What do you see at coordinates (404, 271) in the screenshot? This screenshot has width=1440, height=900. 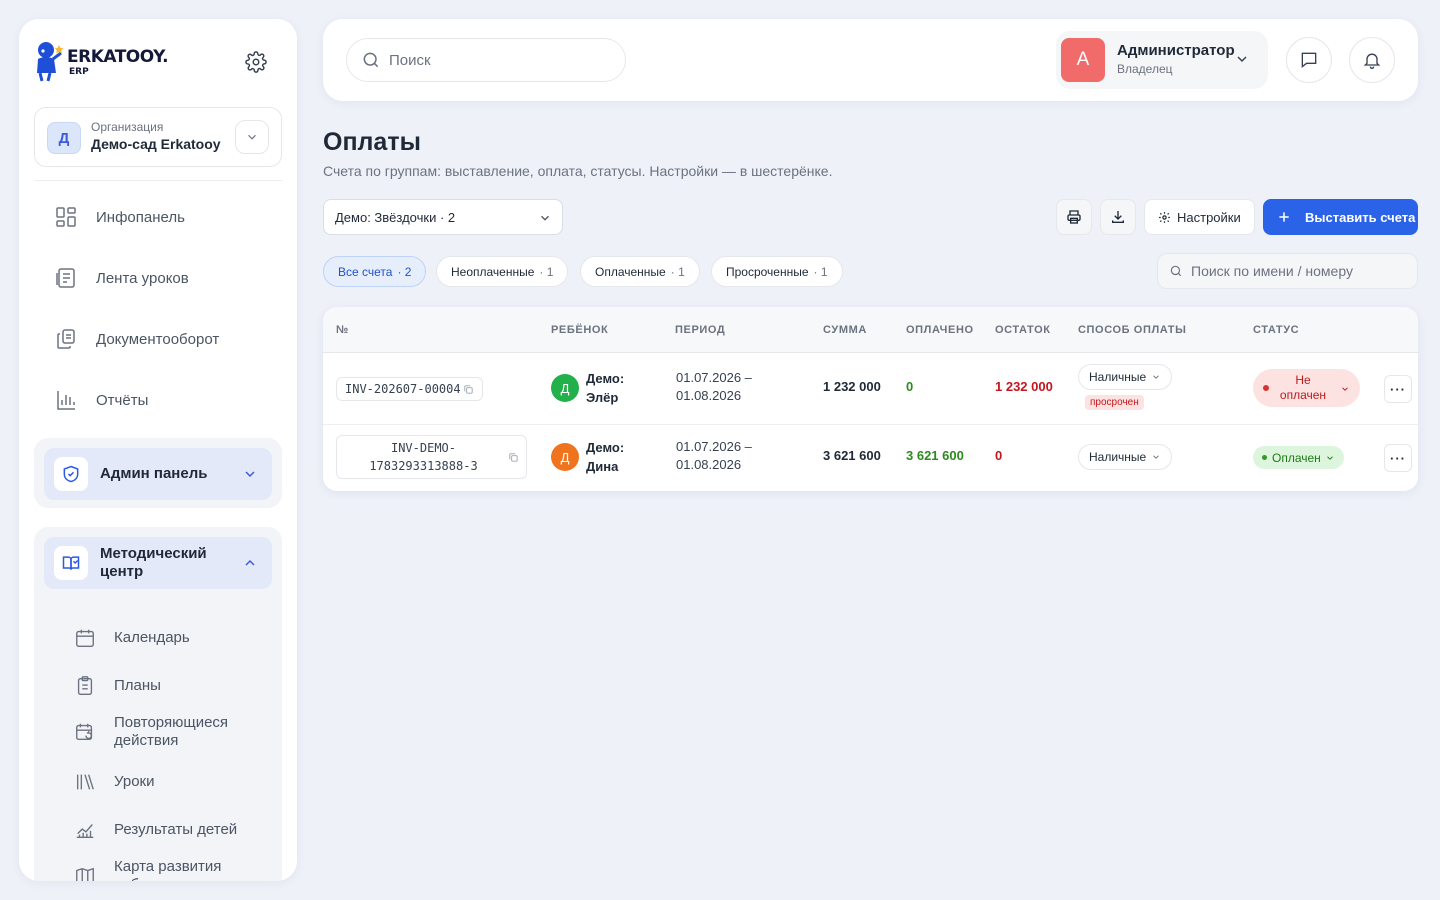 I see `chip-count: · 2` at bounding box center [404, 271].